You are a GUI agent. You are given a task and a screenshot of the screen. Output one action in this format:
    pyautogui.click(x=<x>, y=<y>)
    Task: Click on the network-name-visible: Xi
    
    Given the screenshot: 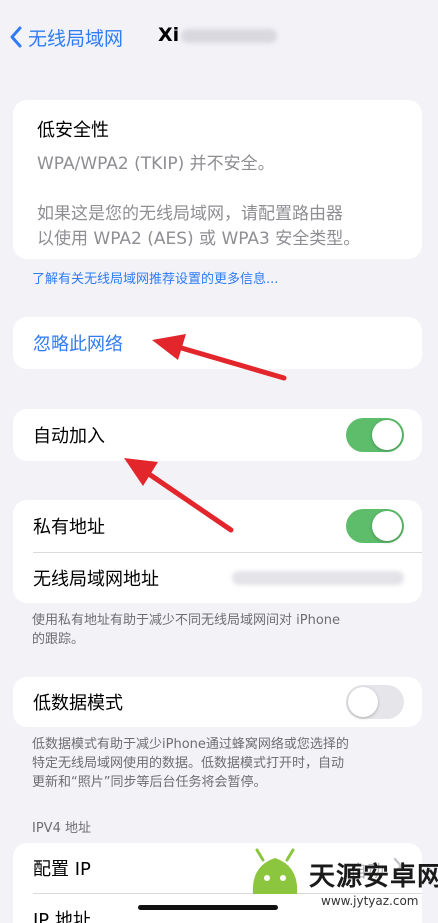 What is the action you would take?
    pyautogui.click(x=169, y=35)
    